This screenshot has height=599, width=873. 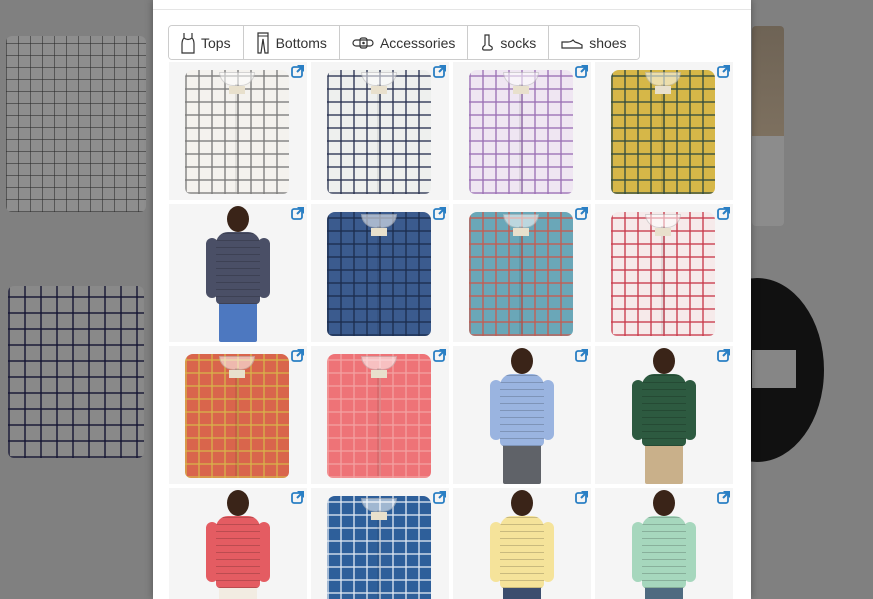 What do you see at coordinates (301, 42) in the screenshot?
I see `tab-label: Bottoms` at bounding box center [301, 42].